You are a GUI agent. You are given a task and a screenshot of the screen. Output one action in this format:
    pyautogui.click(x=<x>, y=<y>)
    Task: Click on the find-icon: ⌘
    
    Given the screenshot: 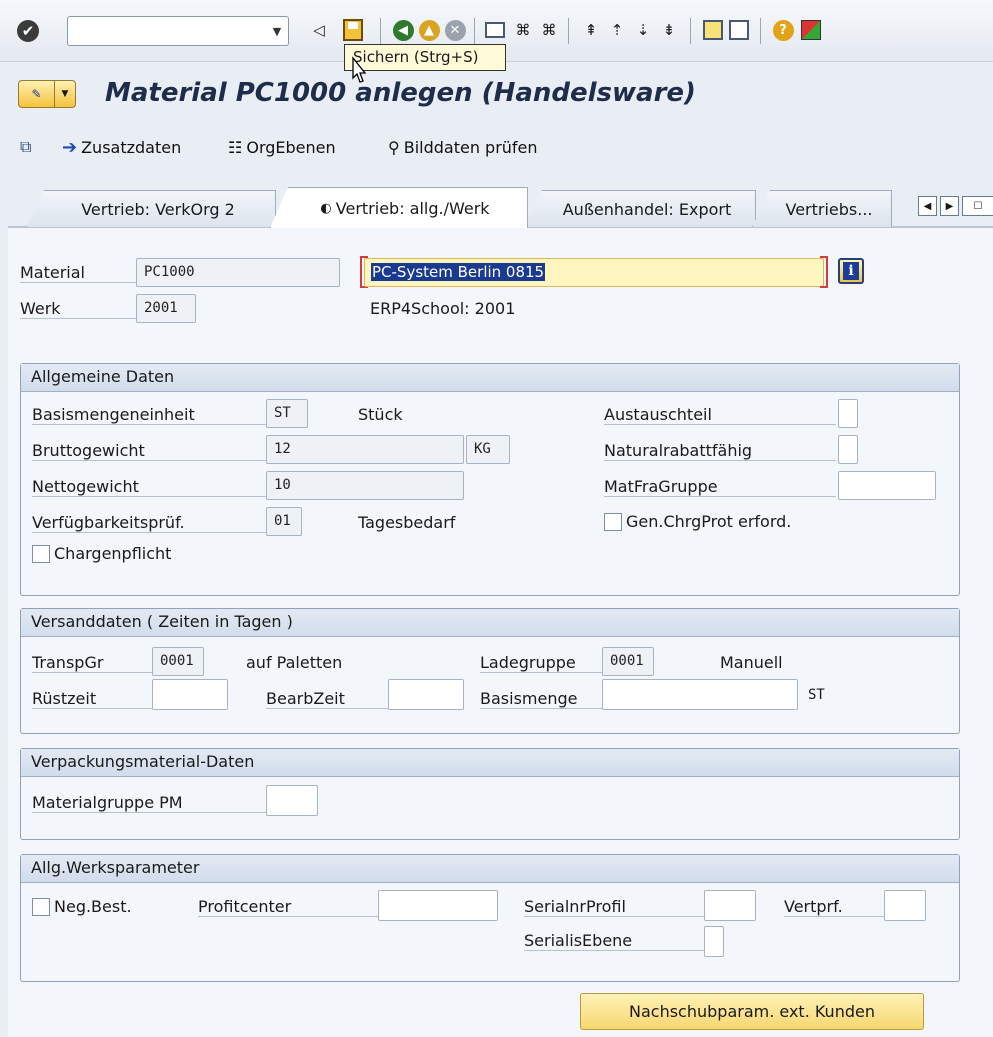 What is the action you would take?
    pyautogui.click(x=523, y=30)
    